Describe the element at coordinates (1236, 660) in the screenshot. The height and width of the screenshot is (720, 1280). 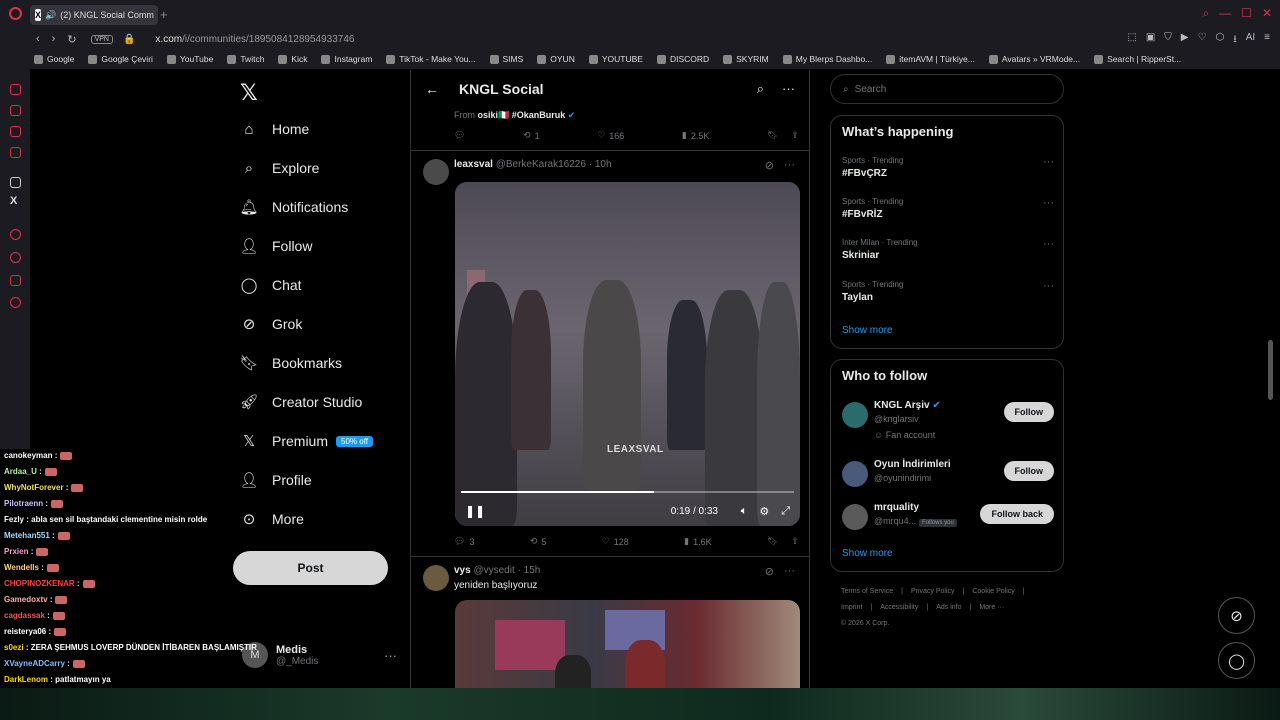
I see `messages-fab-icon: ◯` at that location.